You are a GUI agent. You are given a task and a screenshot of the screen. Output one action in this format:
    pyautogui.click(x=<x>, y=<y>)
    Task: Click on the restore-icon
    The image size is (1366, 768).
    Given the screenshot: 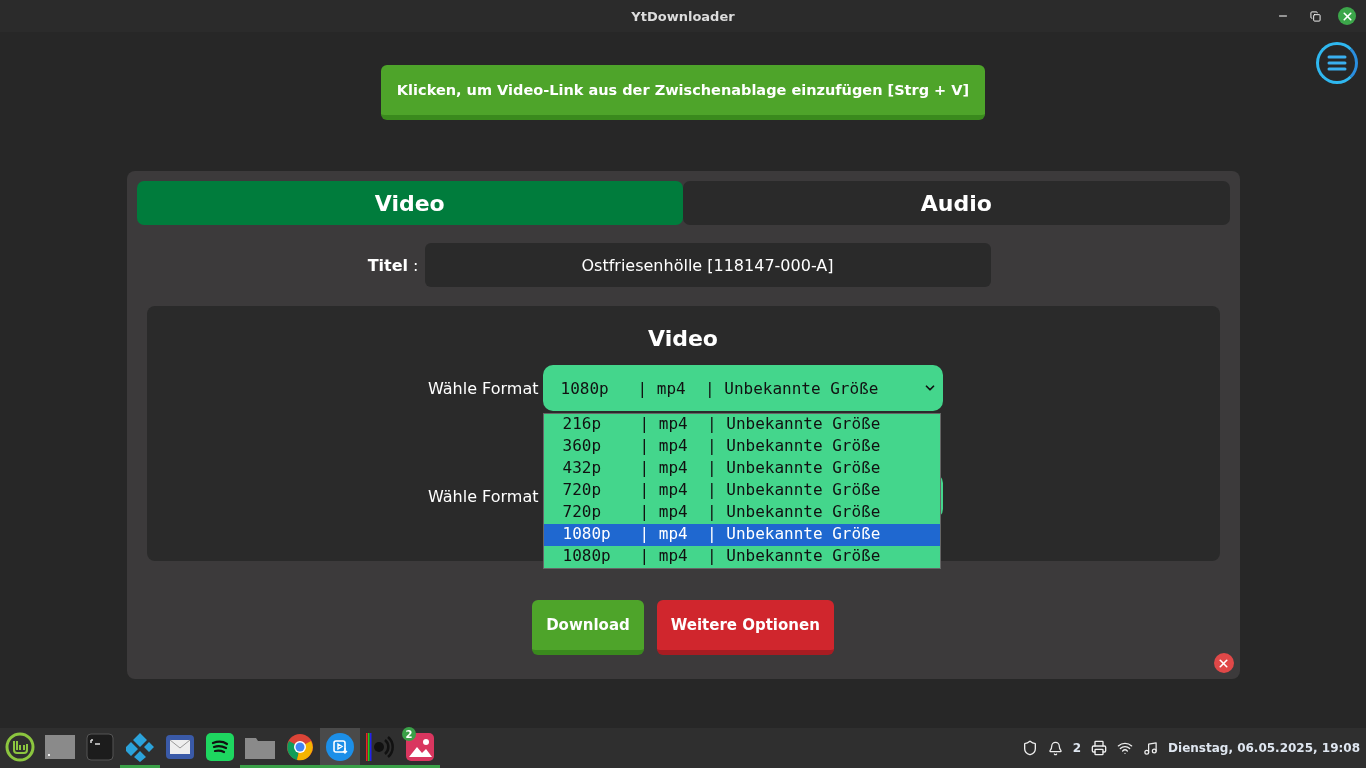 What is the action you would take?
    pyautogui.click(x=1315, y=16)
    